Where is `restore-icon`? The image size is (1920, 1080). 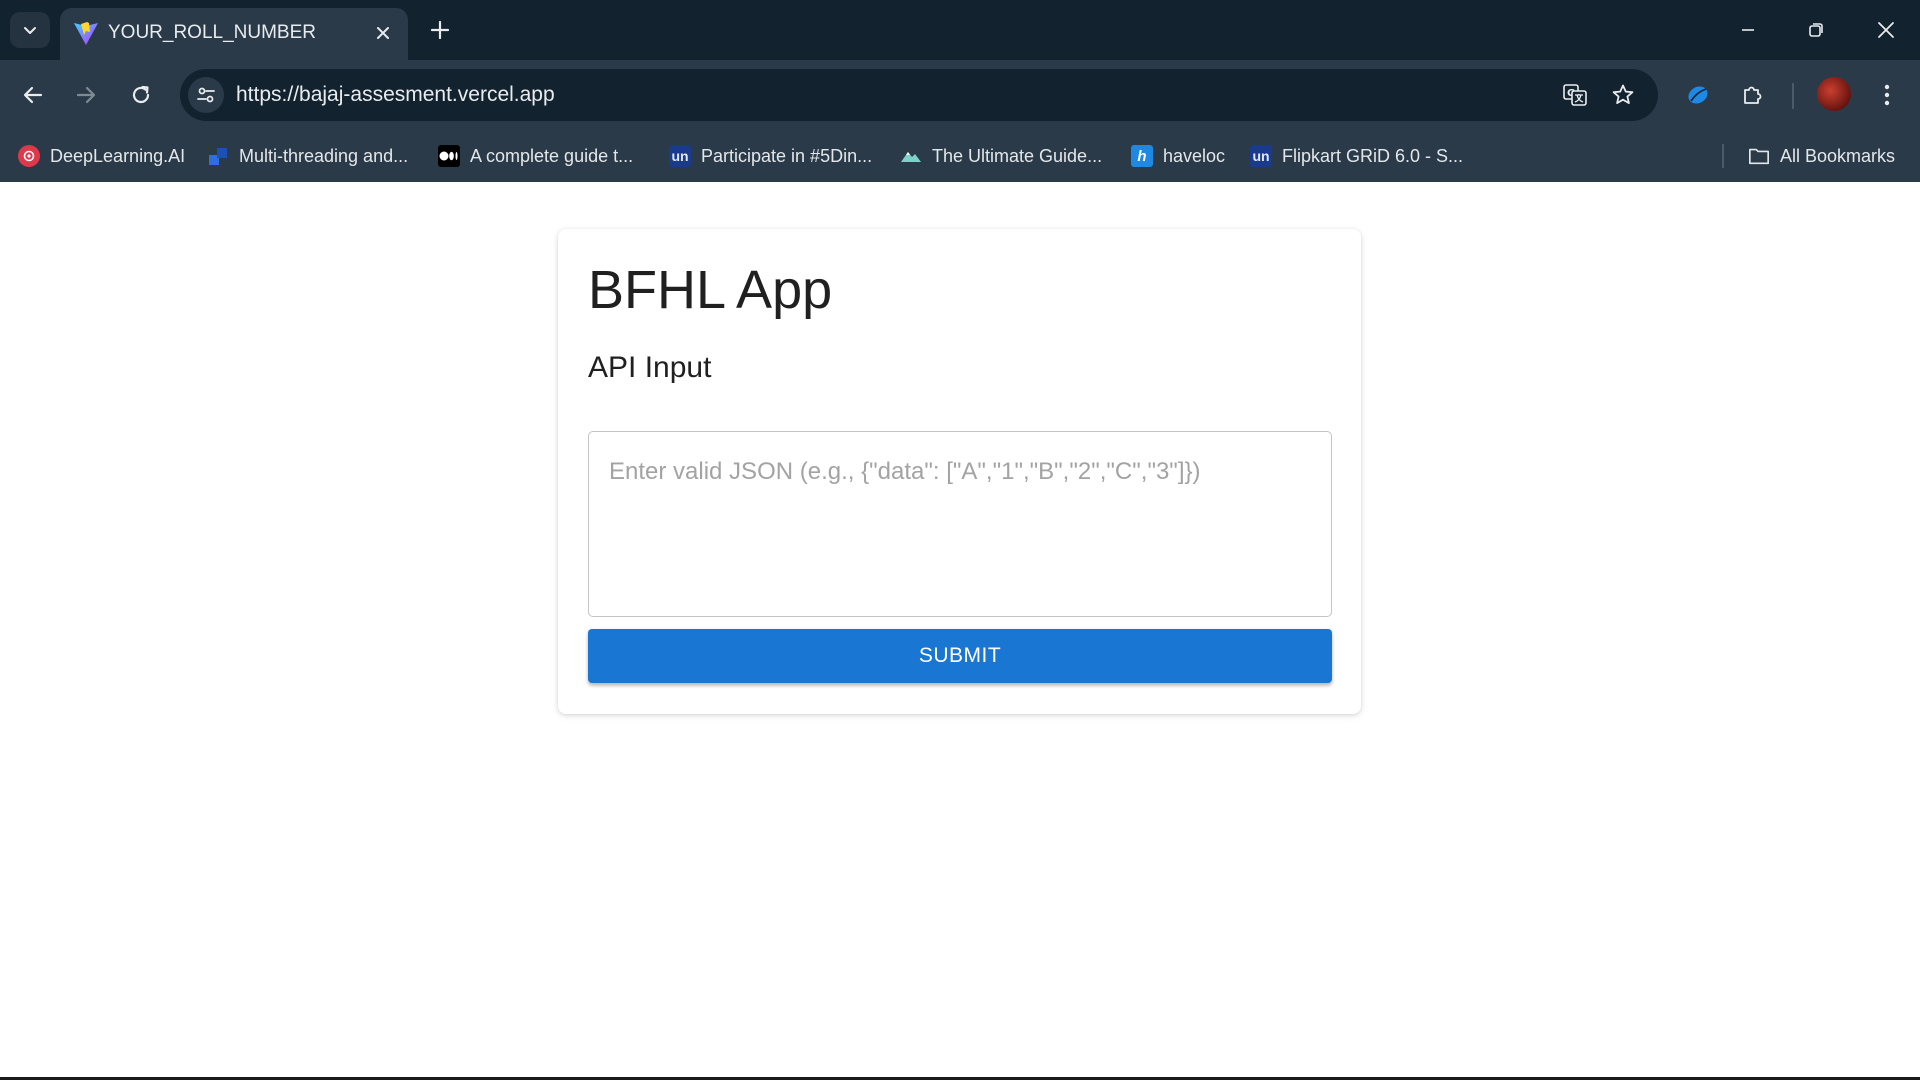 restore-icon is located at coordinates (1816, 30).